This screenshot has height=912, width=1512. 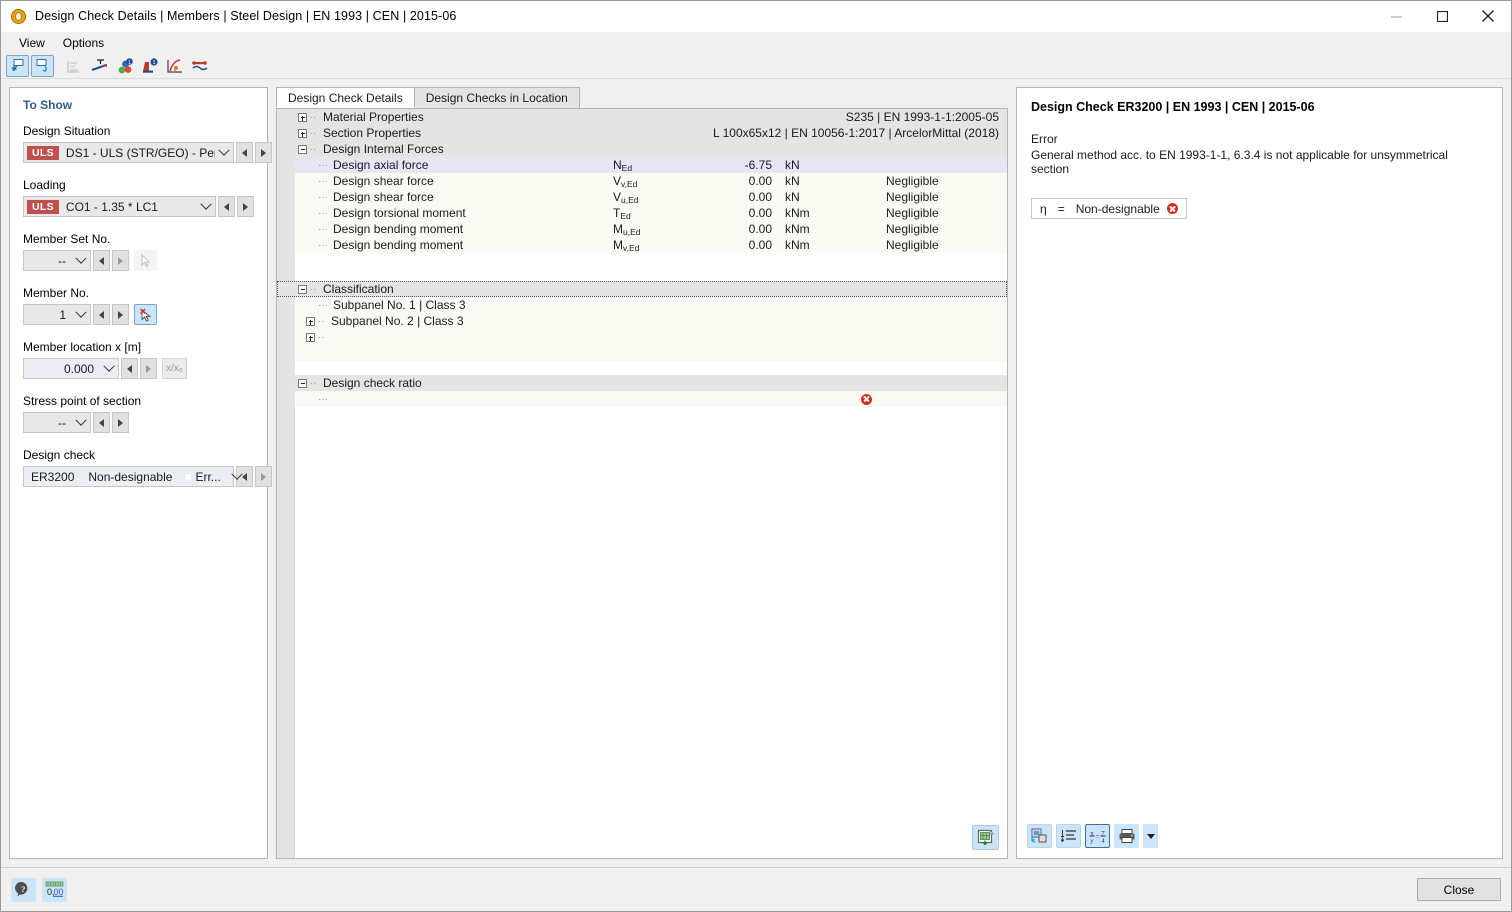 I want to click on close-button: Close, so click(x=1459, y=889).